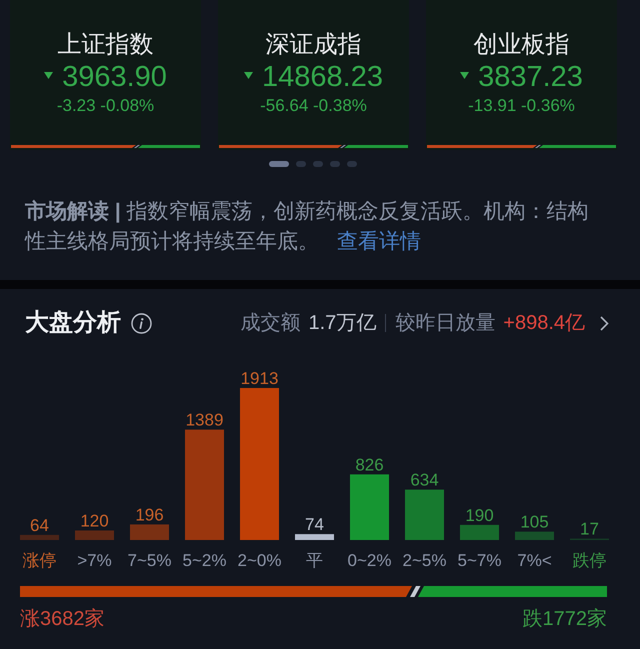 The height and width of the screenshot is (649, 640). Describe the element at coordinates (479, 515) in the screenshot. I see `bar-value-label: 190` at that location.